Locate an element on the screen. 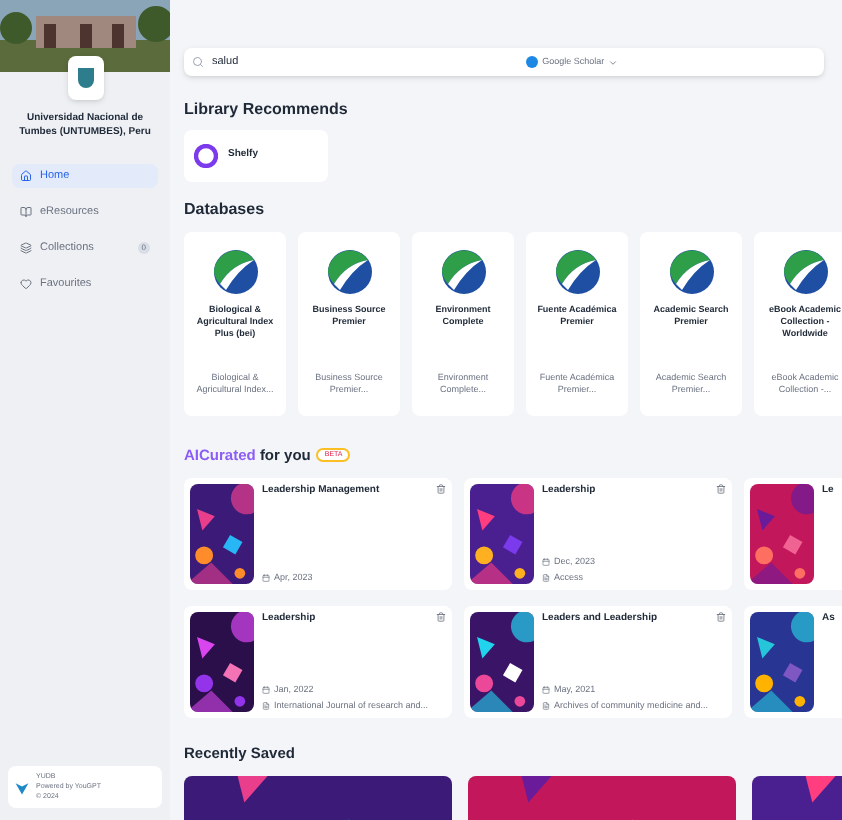 The image size is (842, 820). google-scholar-icon is located at coordinates (532, 62).